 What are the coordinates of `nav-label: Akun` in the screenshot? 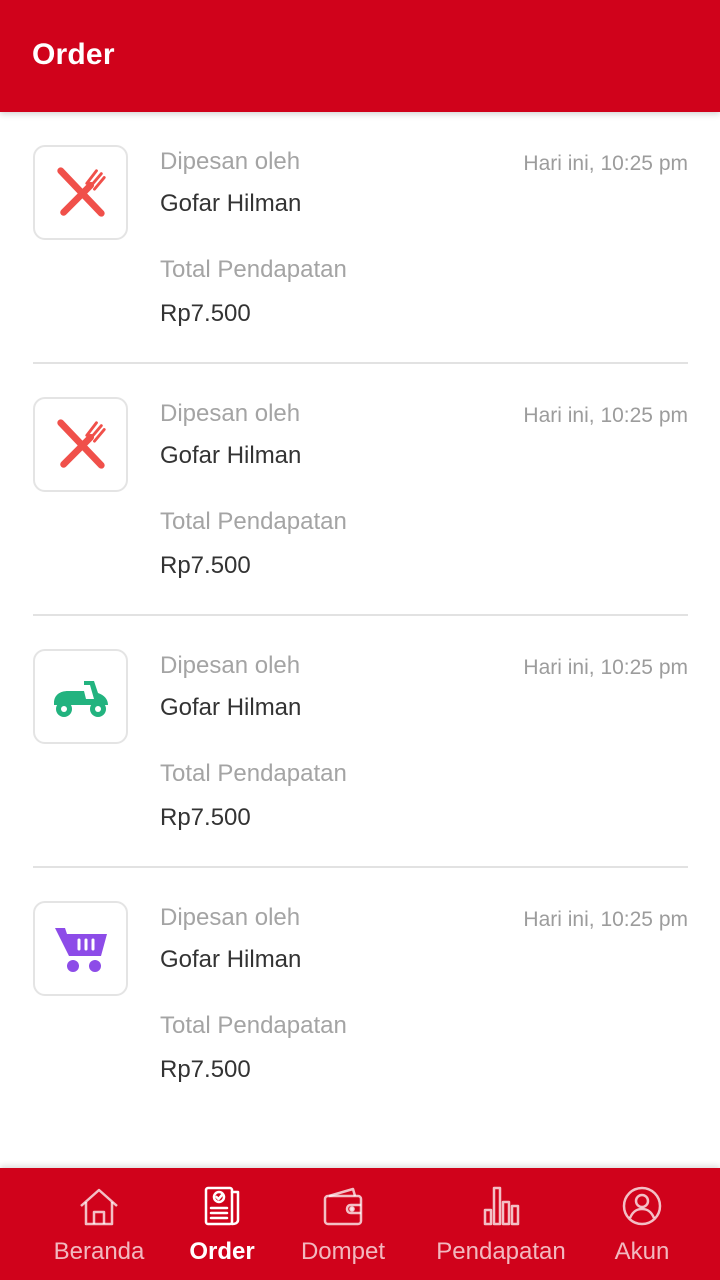 It's located at (642, 1251).